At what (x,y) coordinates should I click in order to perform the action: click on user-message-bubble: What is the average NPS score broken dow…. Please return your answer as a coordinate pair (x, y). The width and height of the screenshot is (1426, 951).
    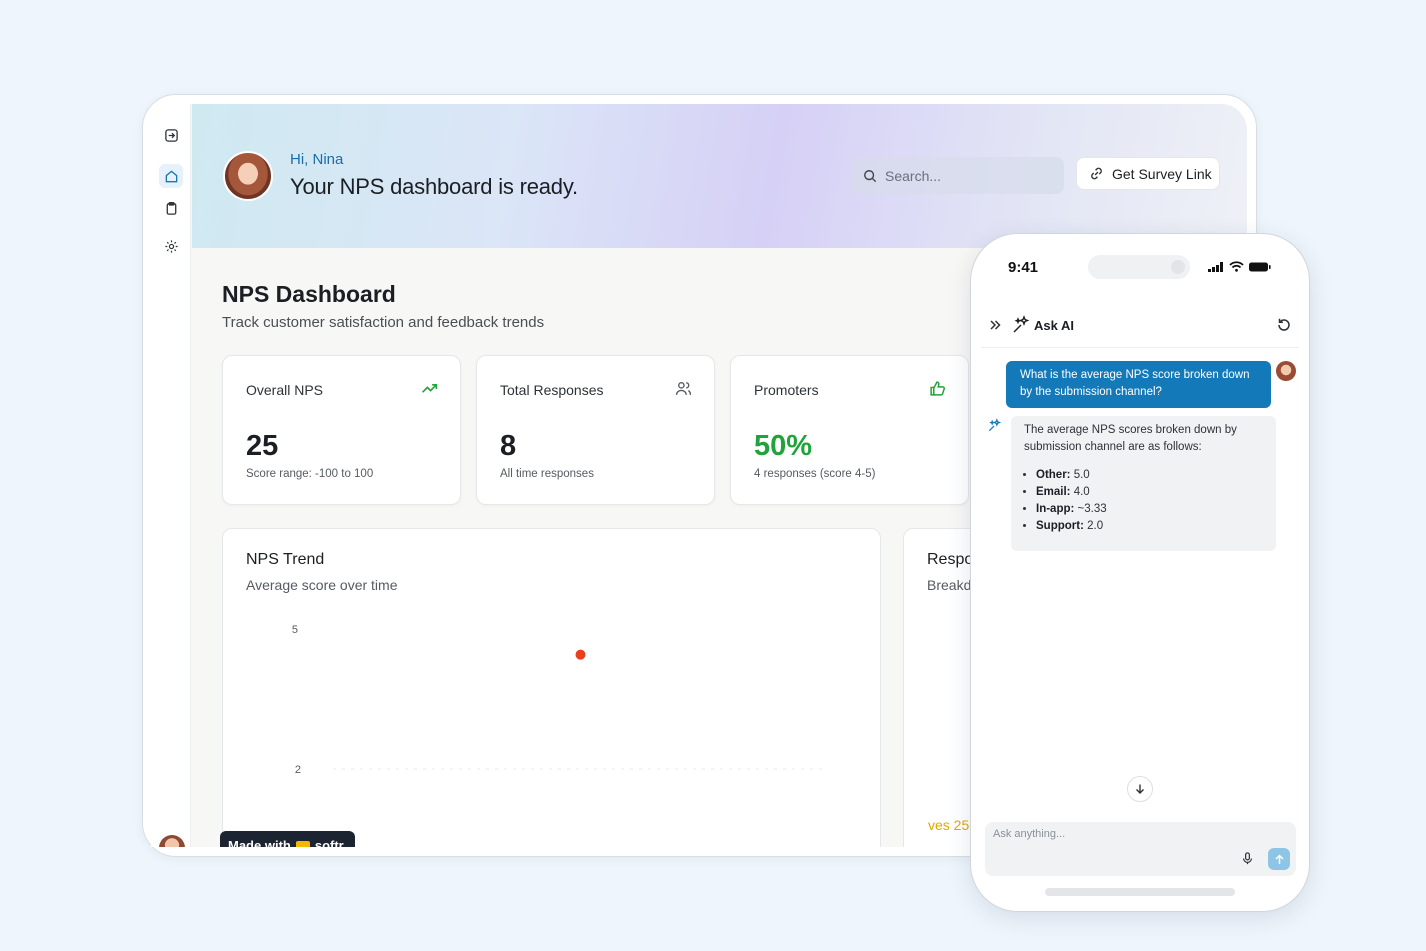
    Looking at the image, I should click on (1138, 384).